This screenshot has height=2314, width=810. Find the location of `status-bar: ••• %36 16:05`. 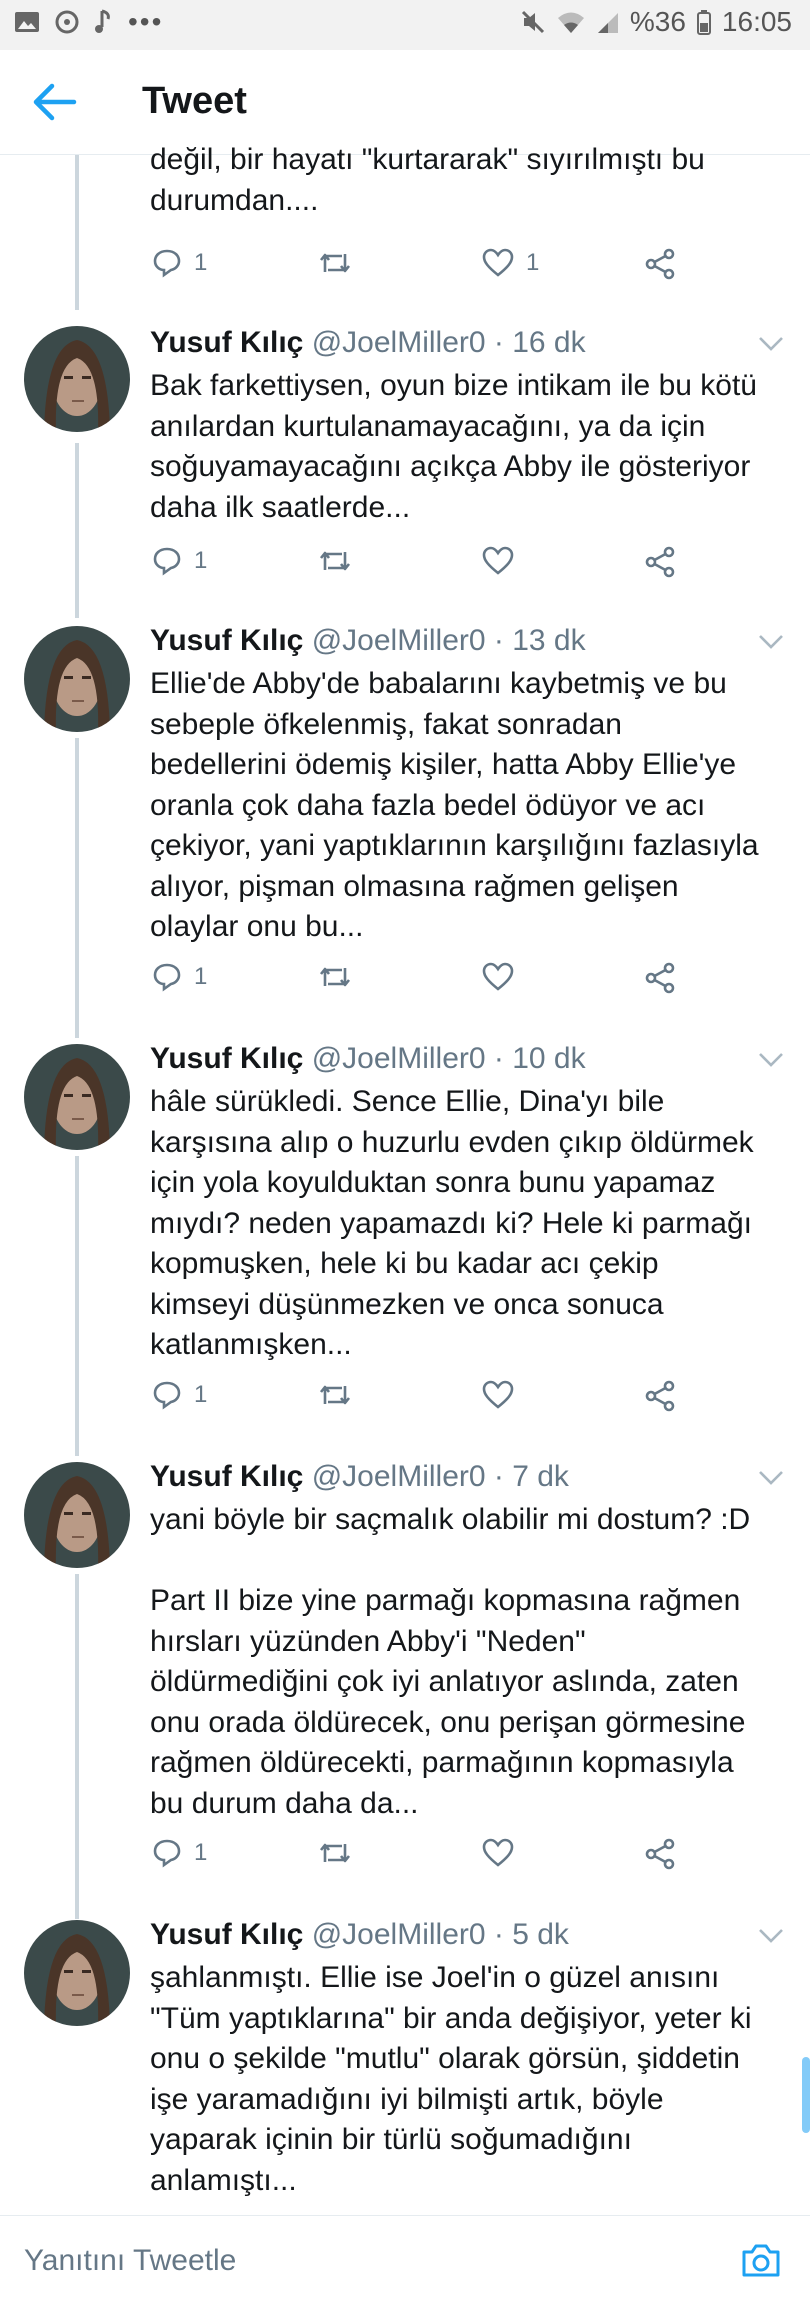

status-bar: ••• %36 16:05 is located at coordinates (405, 25).